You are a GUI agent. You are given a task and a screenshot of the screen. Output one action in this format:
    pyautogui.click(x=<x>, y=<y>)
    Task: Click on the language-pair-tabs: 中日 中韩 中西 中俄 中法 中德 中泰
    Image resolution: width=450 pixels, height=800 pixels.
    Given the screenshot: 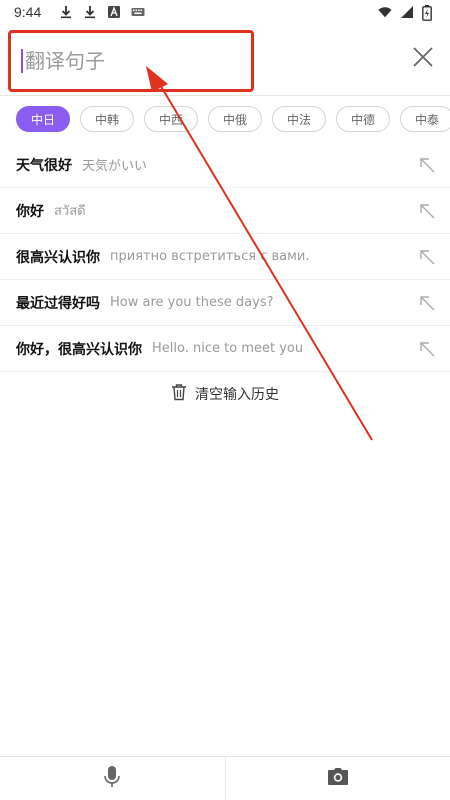 What is the action you would take?
    pyautogui.click(x=225, y=120)
    